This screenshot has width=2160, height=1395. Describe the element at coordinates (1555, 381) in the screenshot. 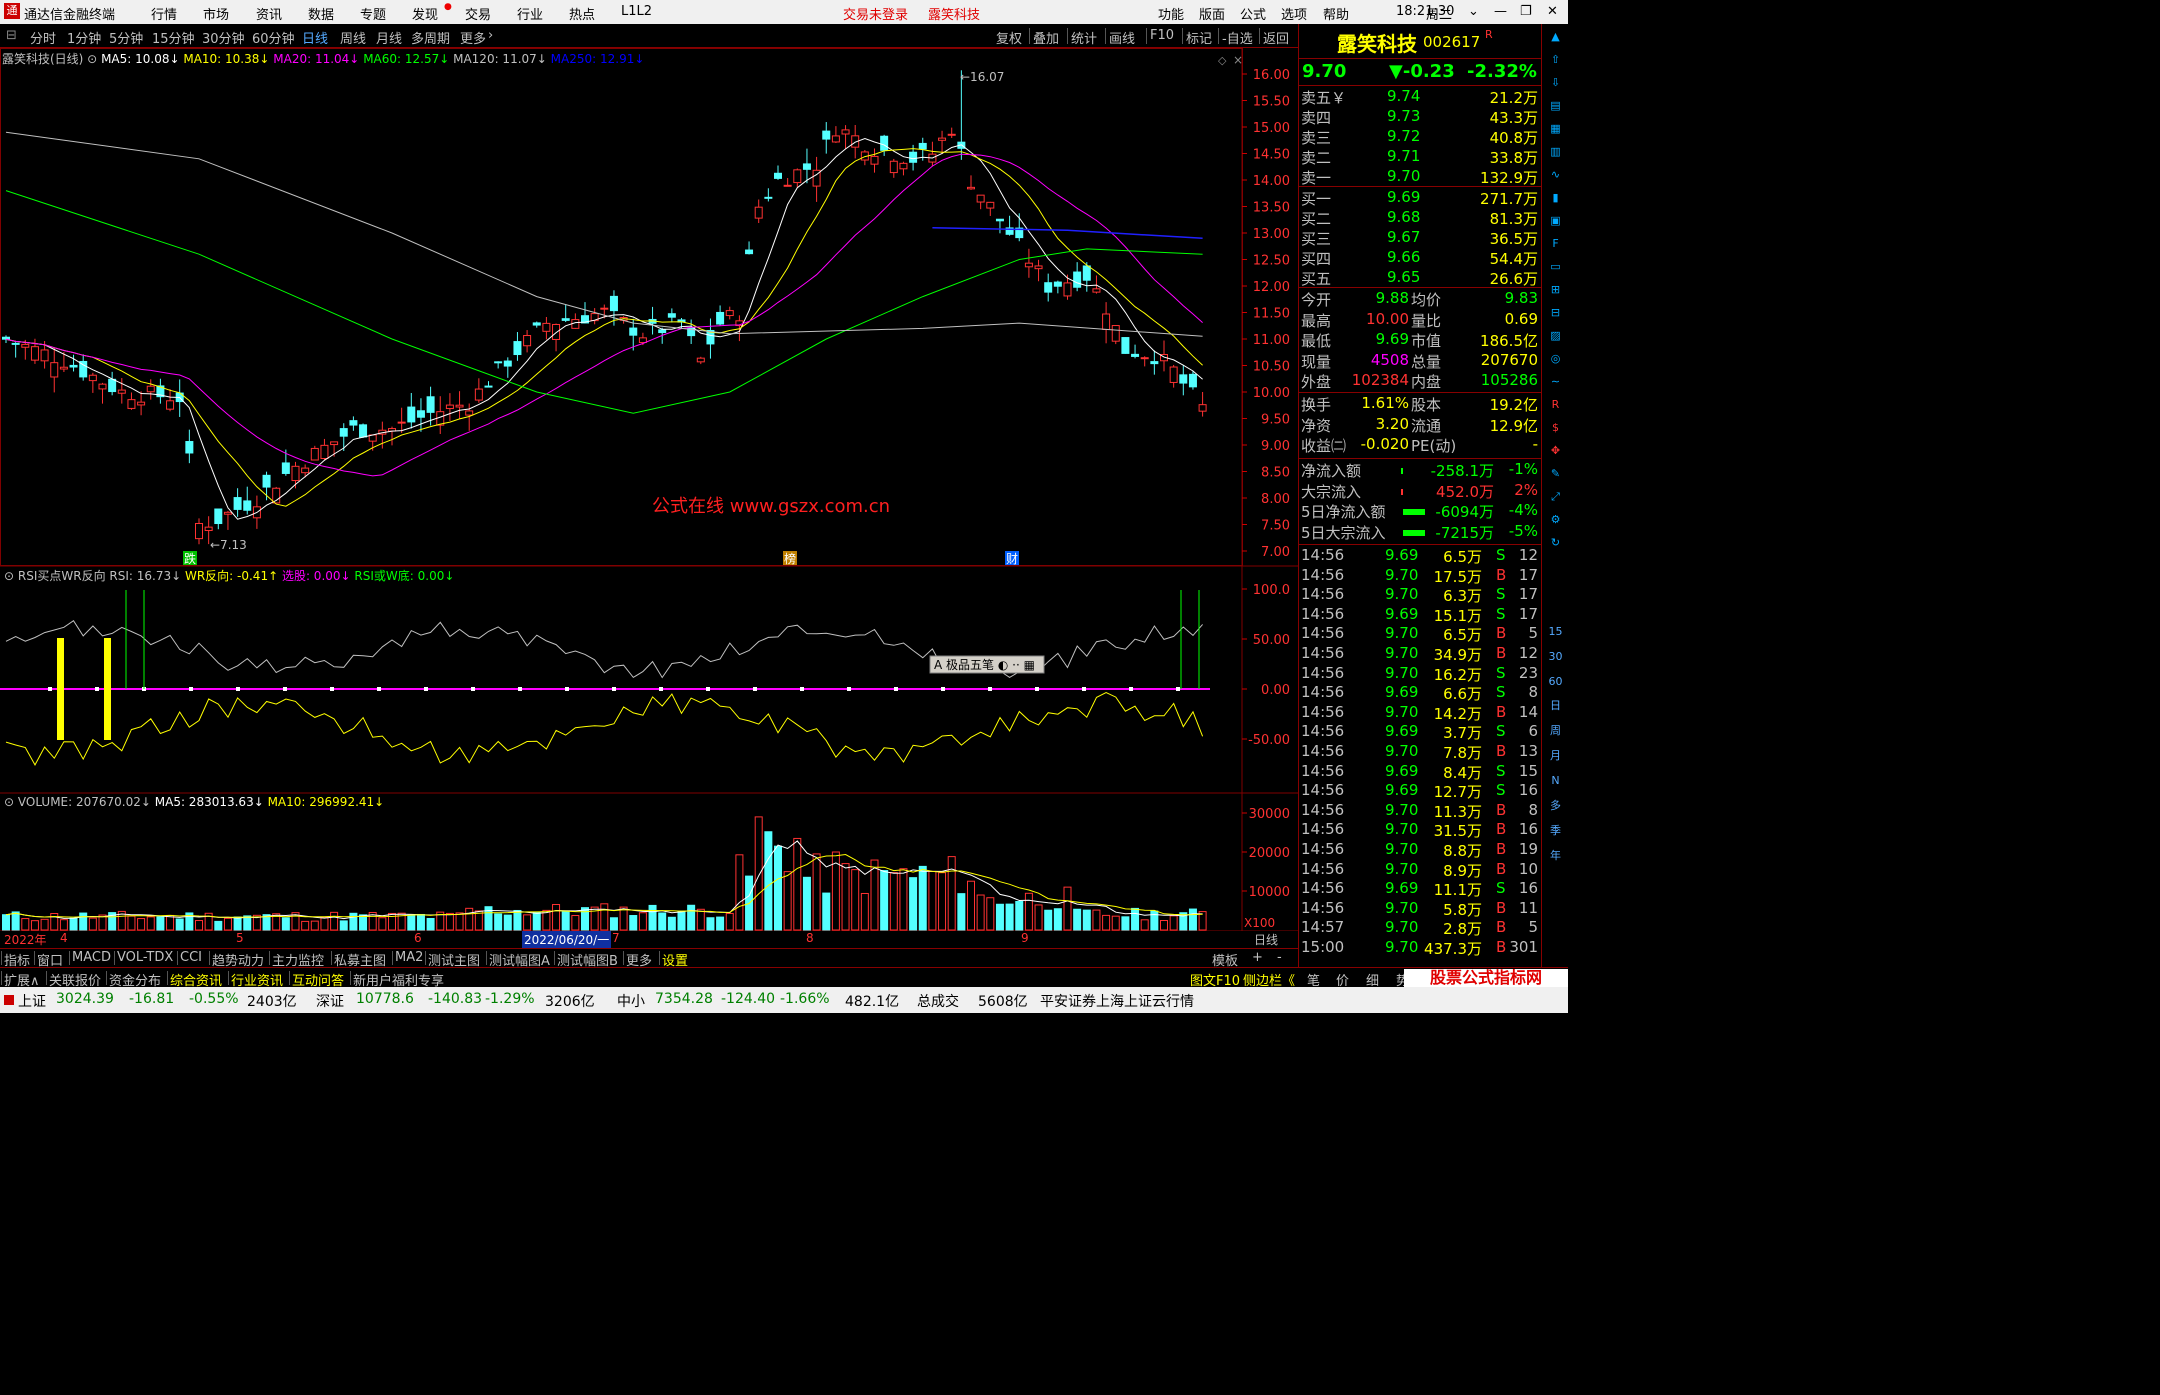

I see `pulse-icon: ∼` at that location.